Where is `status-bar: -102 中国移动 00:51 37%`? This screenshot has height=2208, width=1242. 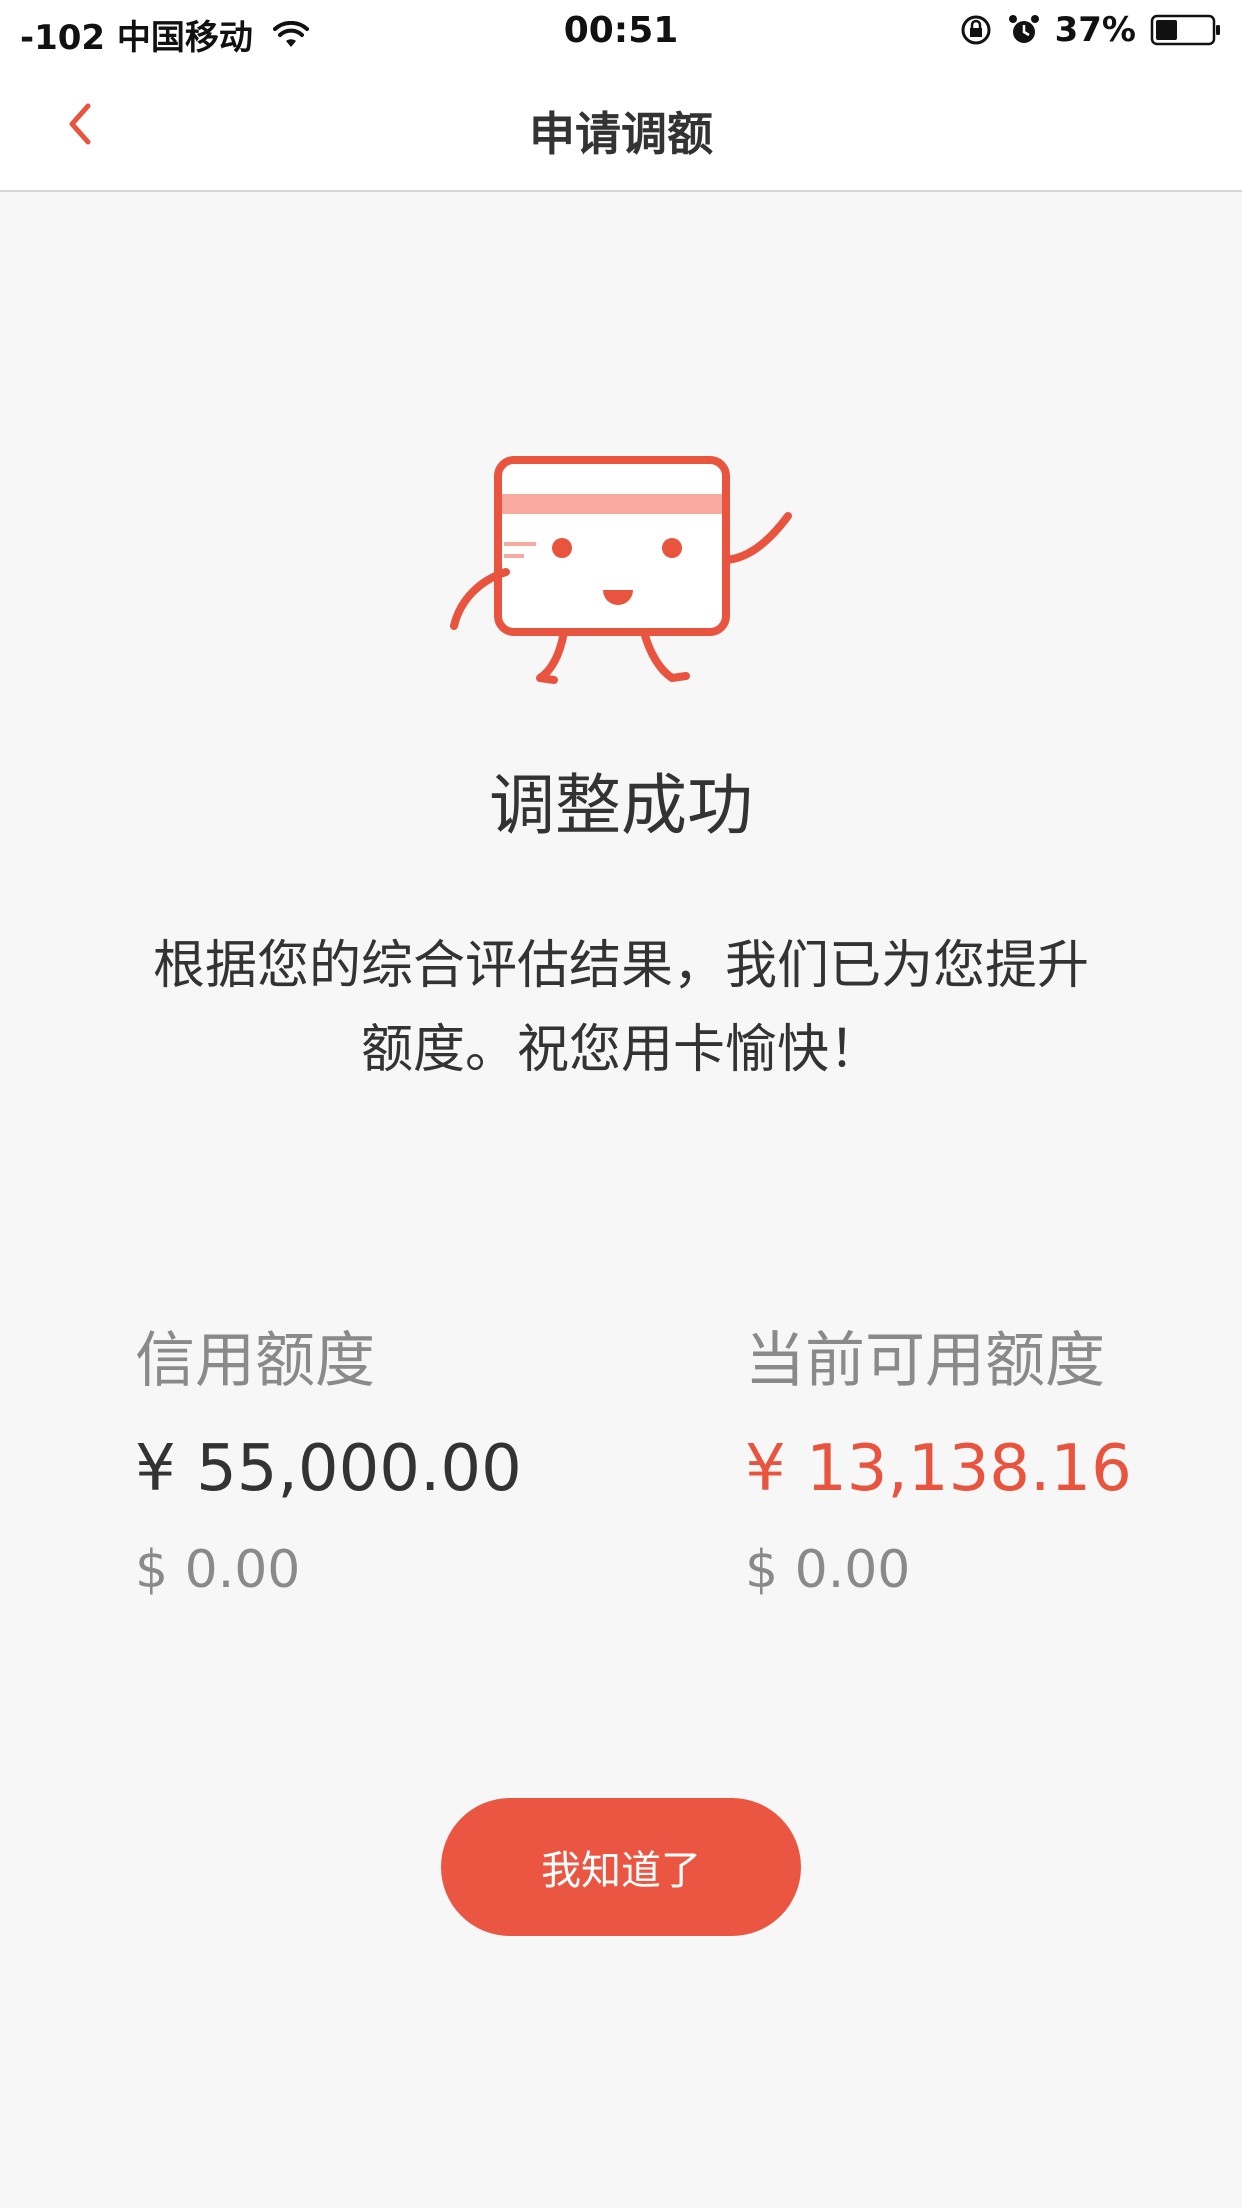 status-bar: -102 中国移动 00:51 37% is located at coordinates (621, 31).